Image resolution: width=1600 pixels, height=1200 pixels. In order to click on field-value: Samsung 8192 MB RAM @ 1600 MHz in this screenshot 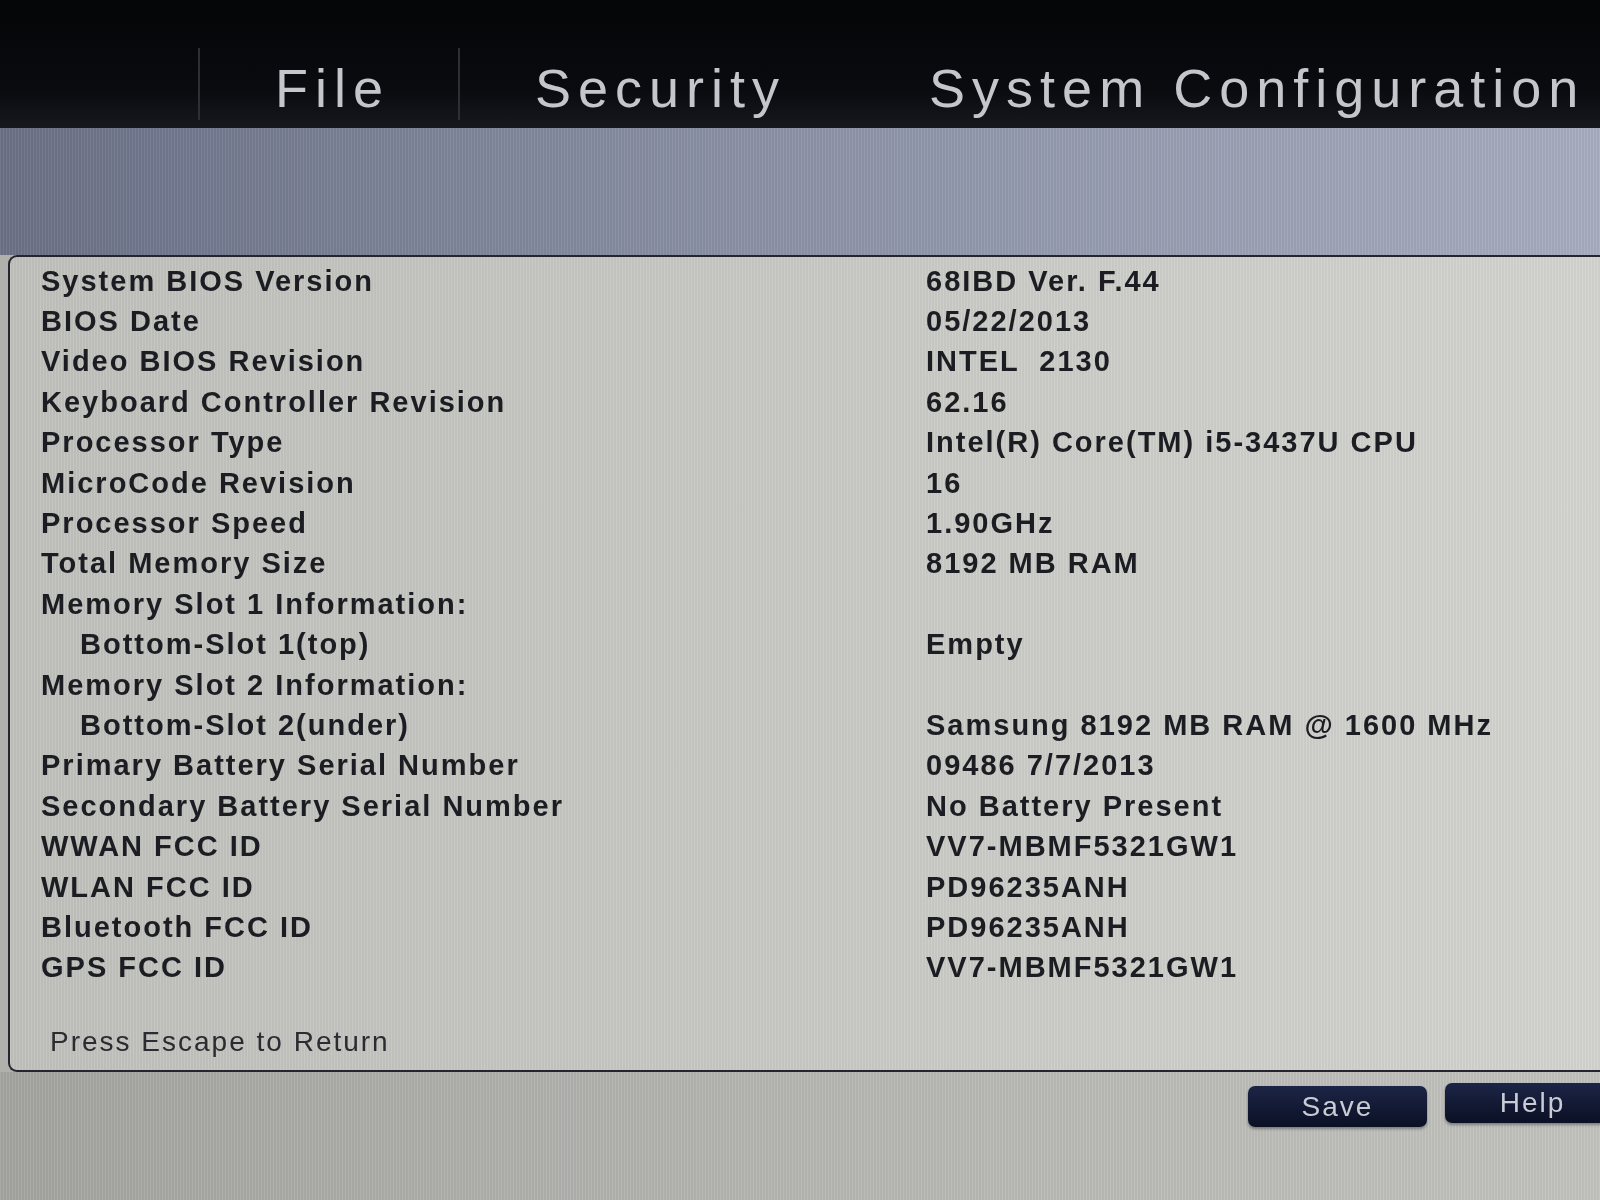, I will do `click(1209, 725)`.